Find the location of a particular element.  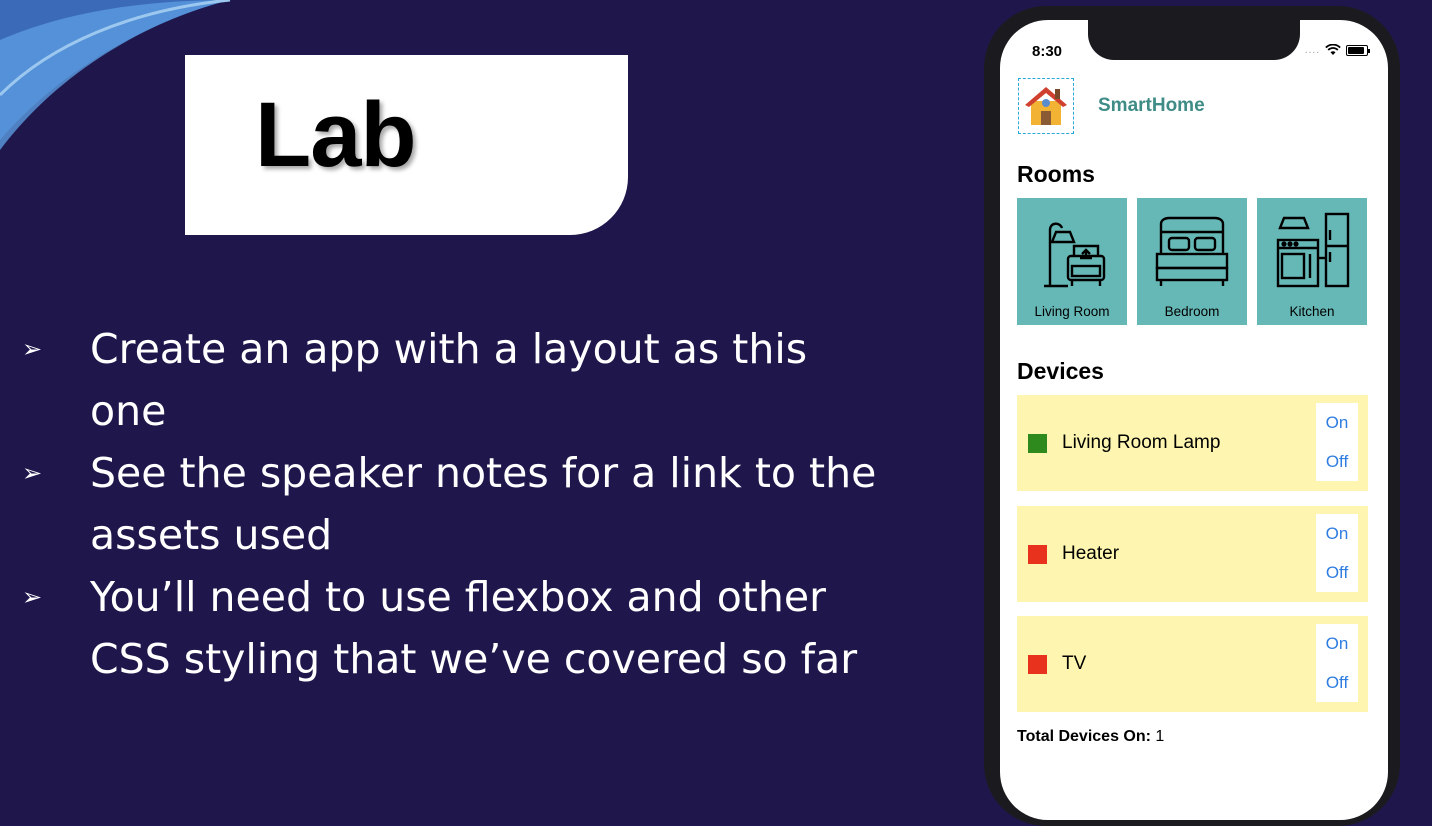

room-tile-kitchen: Kitchen is located at coordinates (1312, 261).